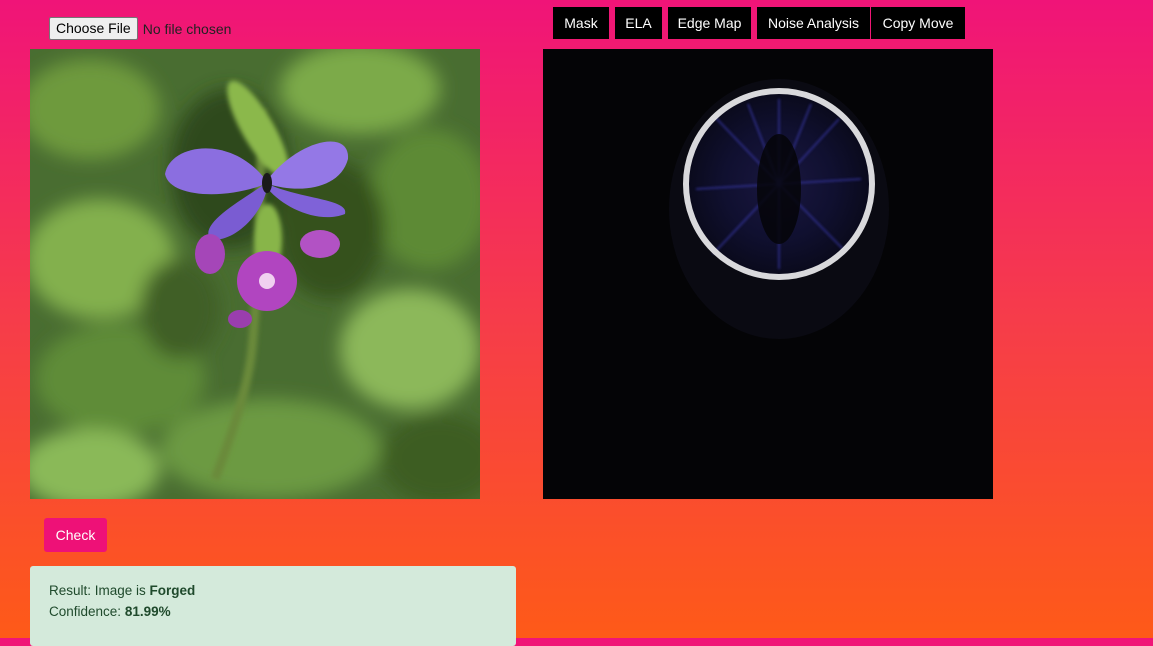 The image size is (1153, 646). I want to click on confidence-line: Confidence: 81.99%, so click(273, 611).